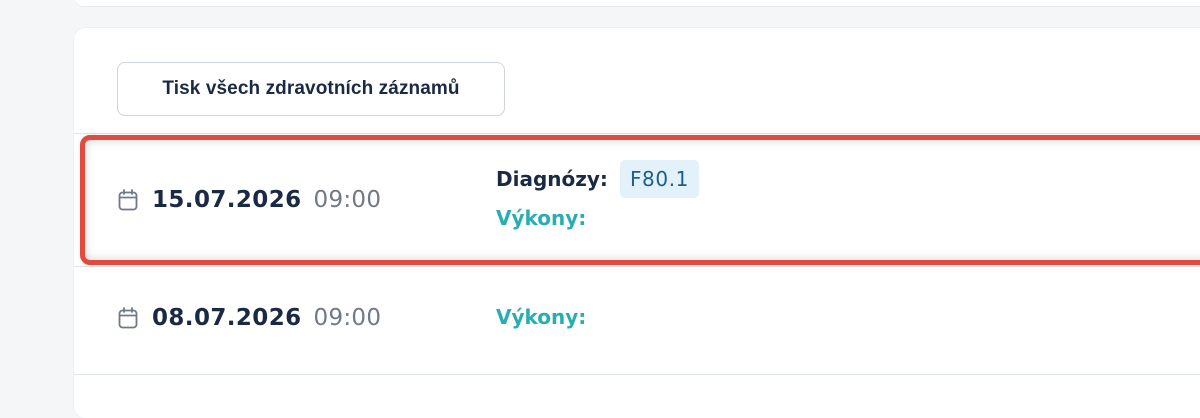  What do you see at coordinates (552, 179) in the screenshot?
I see `diagnoses-label: Diagnózy:` at bounding box center [552, 179].